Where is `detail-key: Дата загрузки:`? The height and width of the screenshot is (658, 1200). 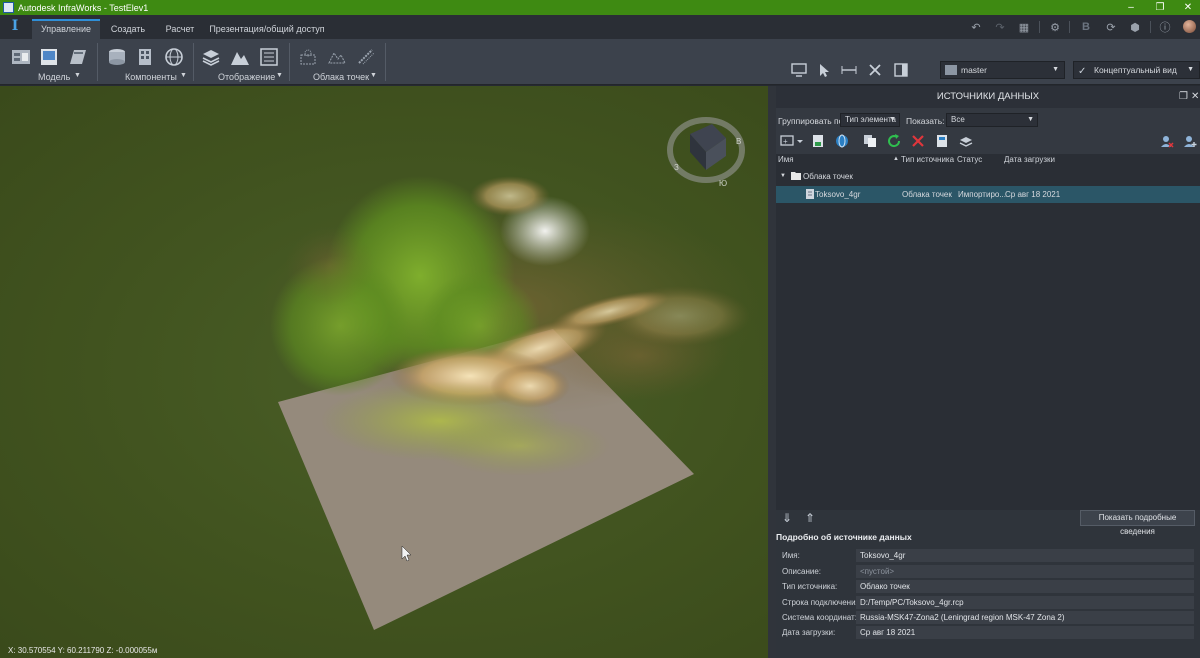
detail-key: Дата загрузки: is located at coordinates (809, 632).